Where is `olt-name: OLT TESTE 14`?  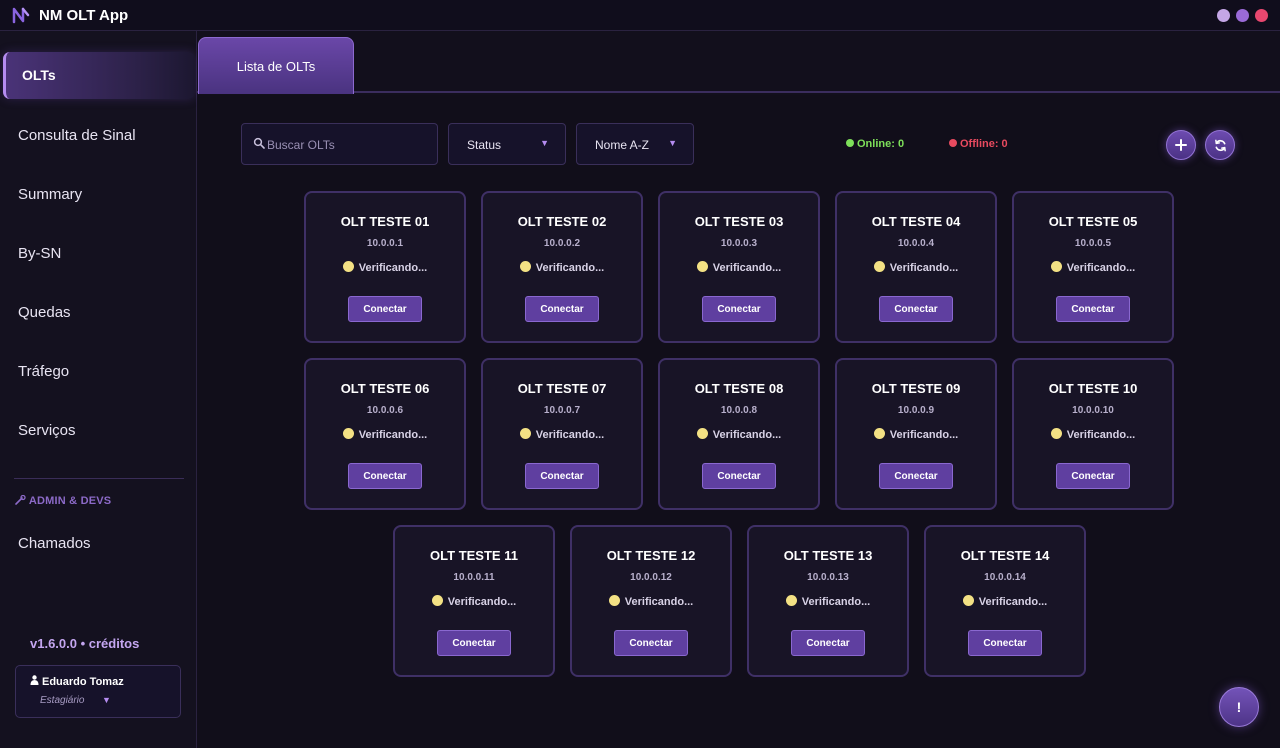
olt-name: OLT TESTE 14 is located at coordinates (1005, 555).